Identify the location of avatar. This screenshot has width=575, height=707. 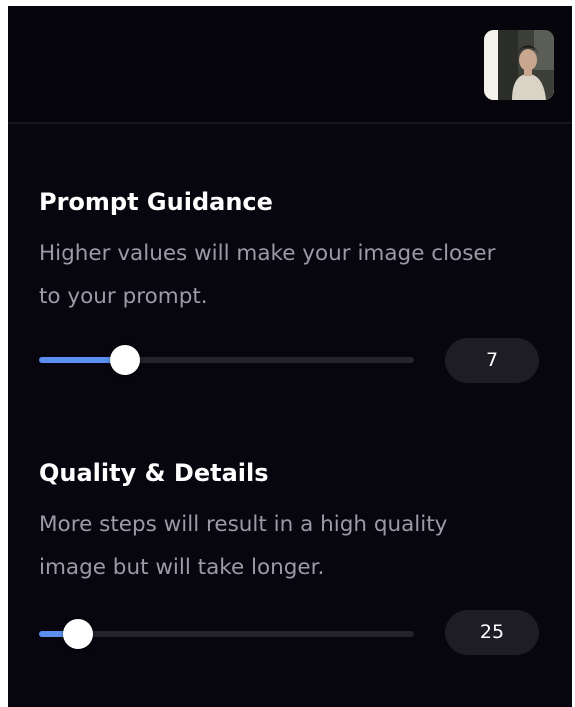
(519, 65).